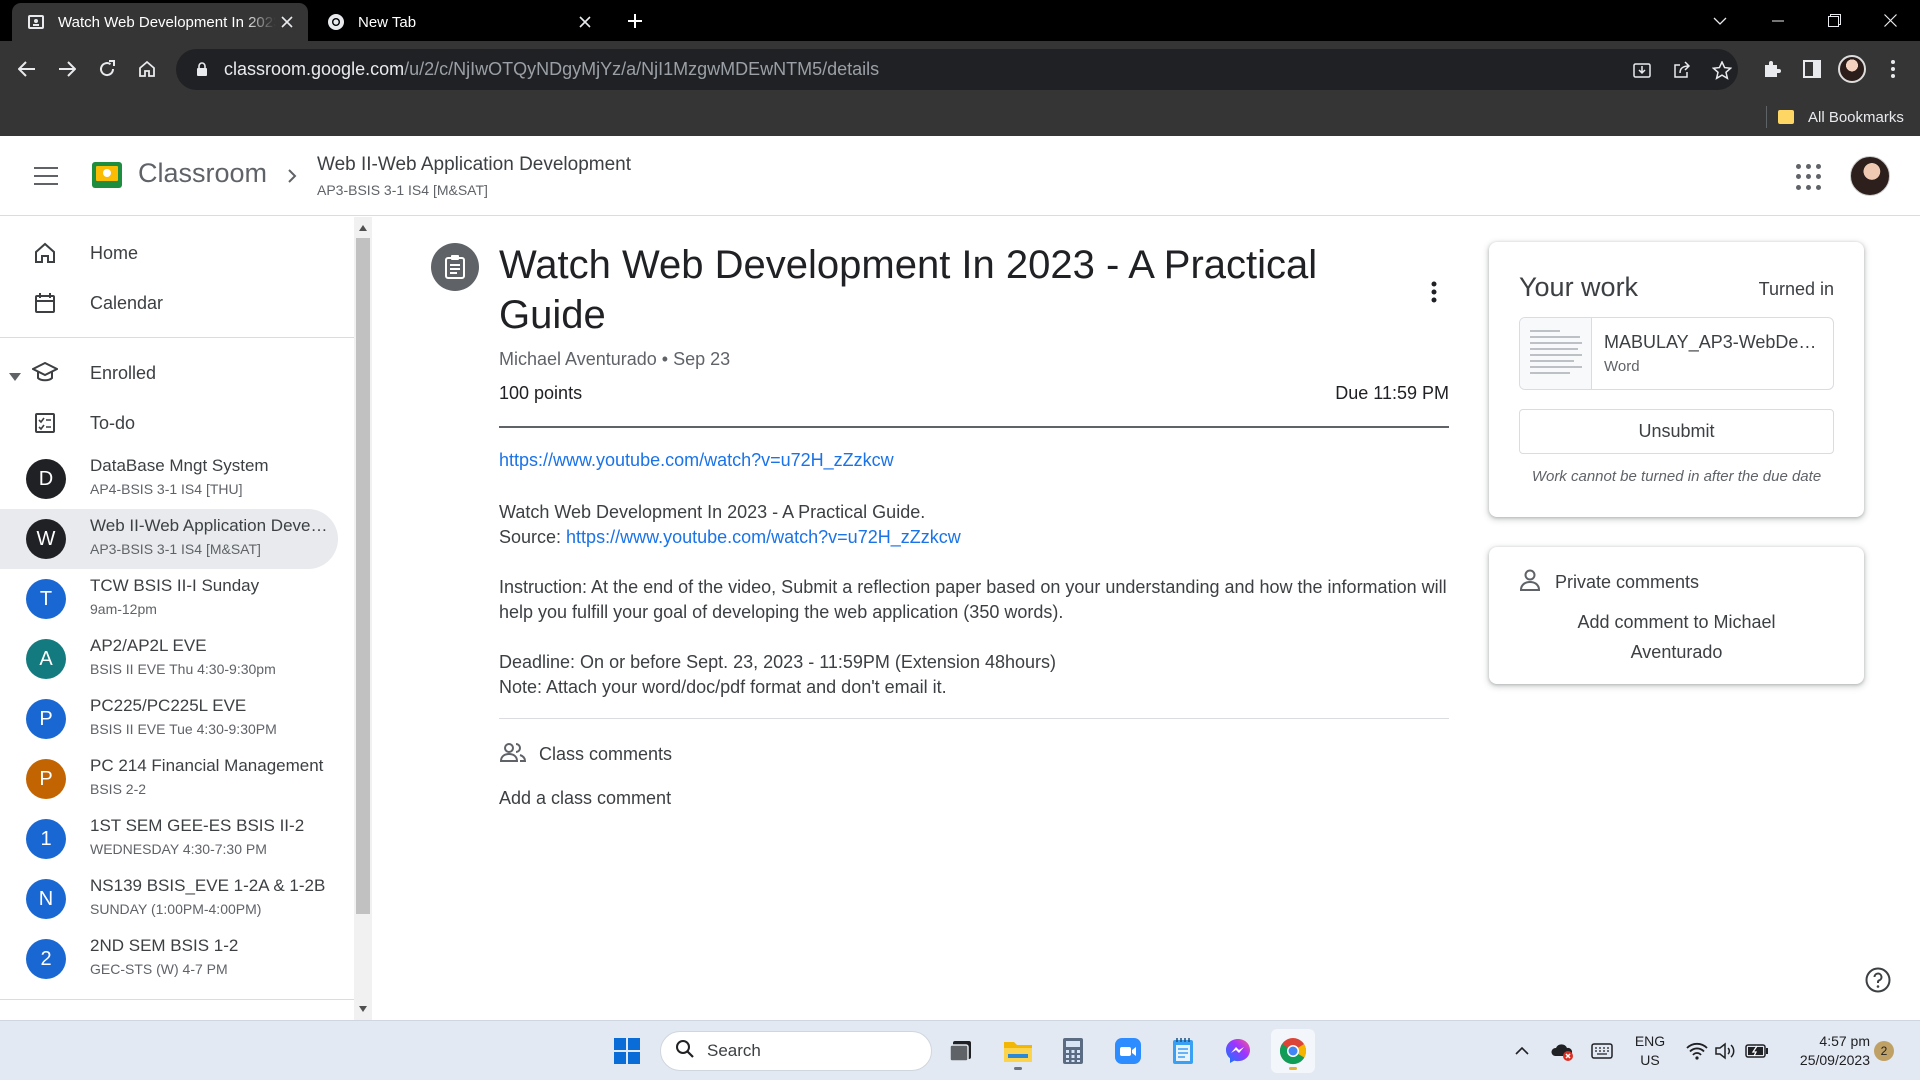 The height and width of the screenshot is (1080, 1920). What do you see at coordinates (178, 849) in the screenshot?
I see `course-subtitle: WEDNESDAY 4:30-7:30 PM` at bounding box center [178, 849].